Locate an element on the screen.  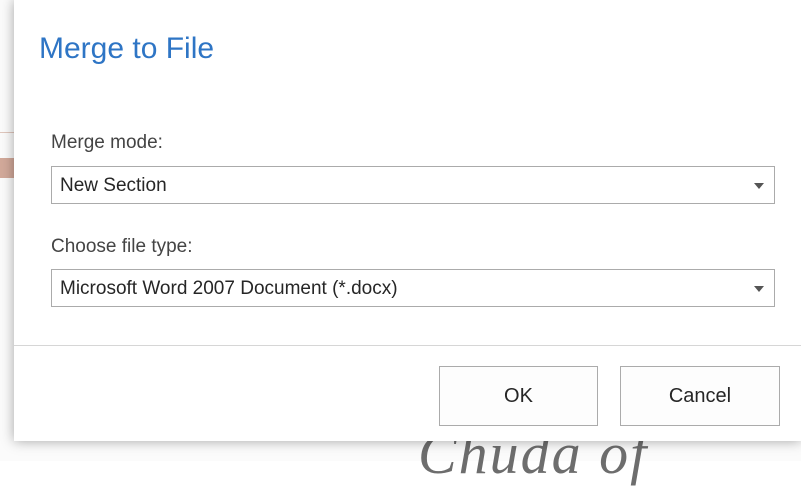
merge-mode-select: New Section is located at coordinates (413, 185).